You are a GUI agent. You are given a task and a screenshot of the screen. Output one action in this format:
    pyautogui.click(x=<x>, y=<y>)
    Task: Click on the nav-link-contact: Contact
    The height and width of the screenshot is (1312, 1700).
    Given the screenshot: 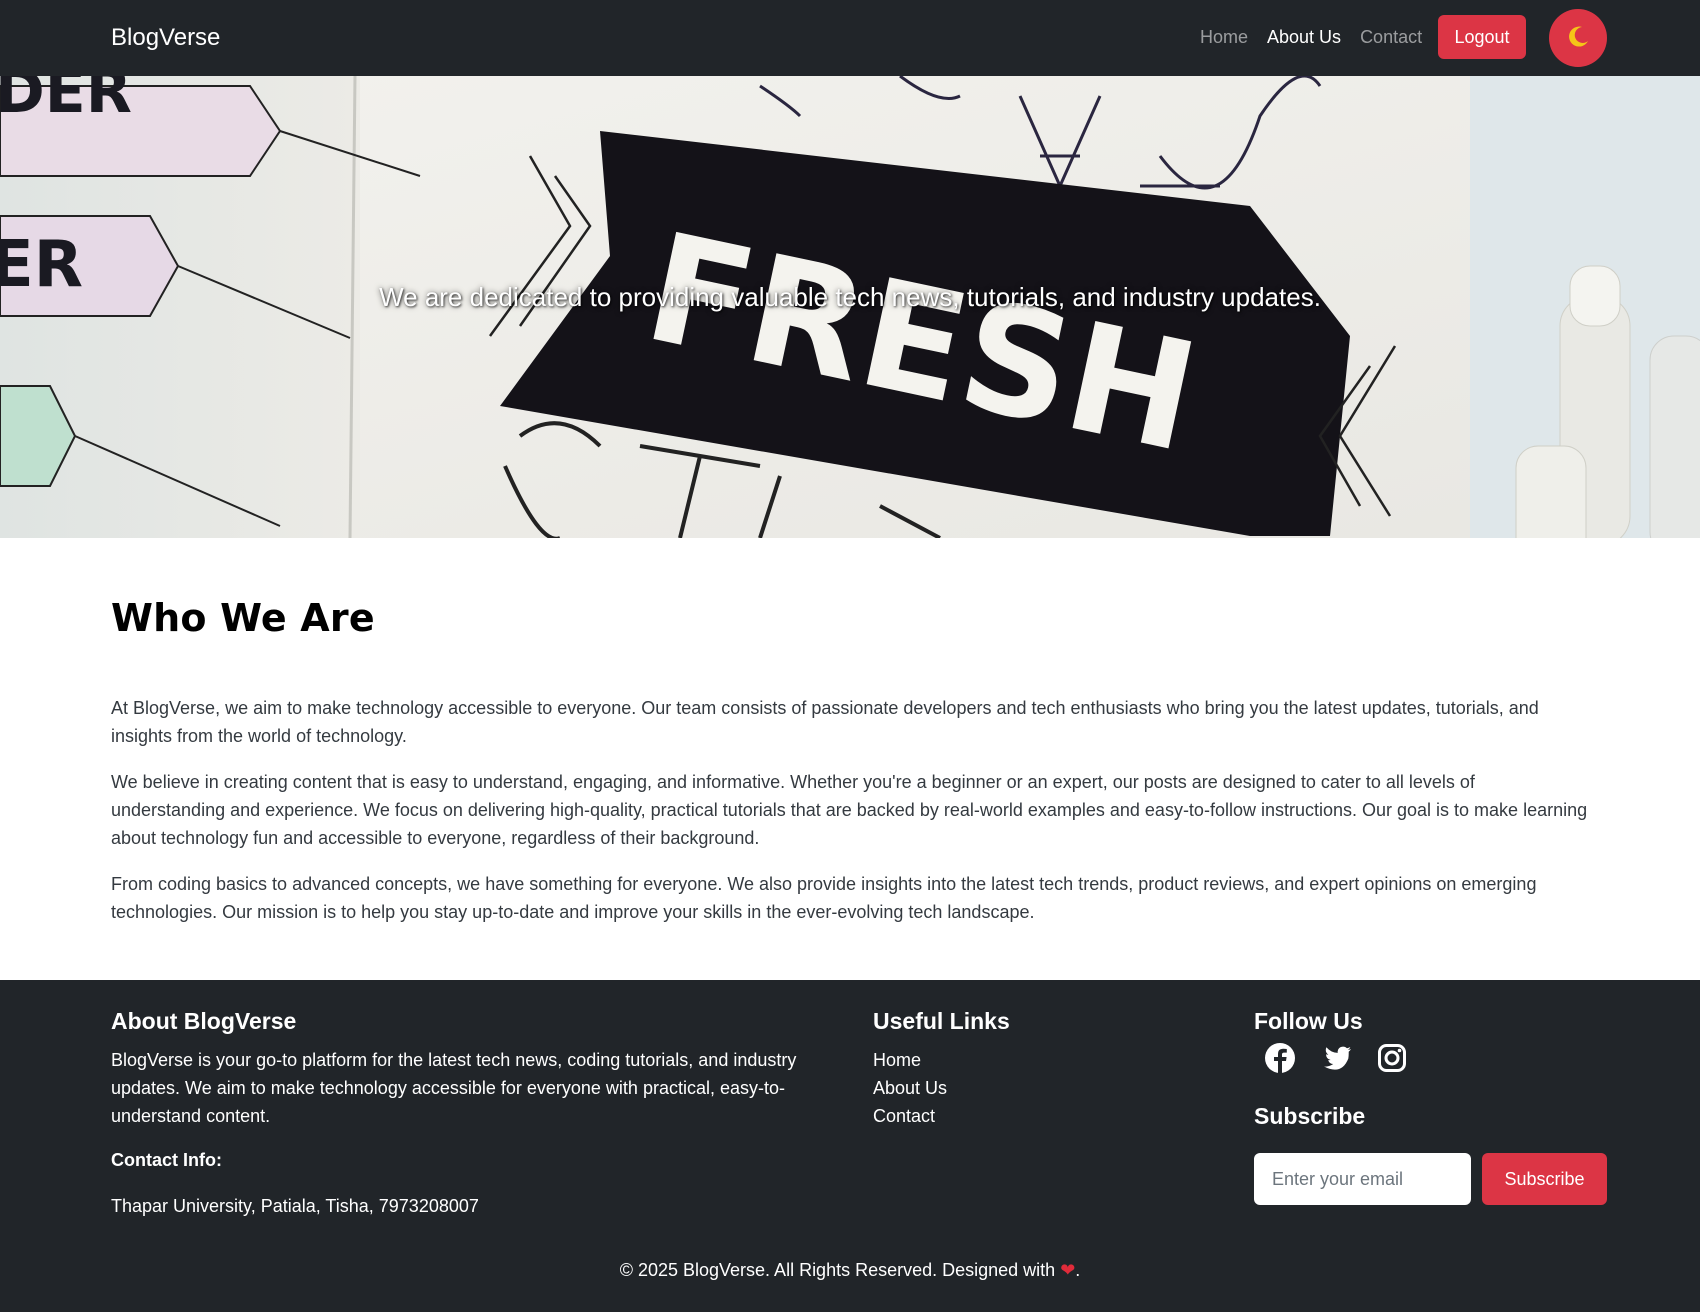 What is the action you would take?
    pyautogui.click(x=1391, y=37)
    